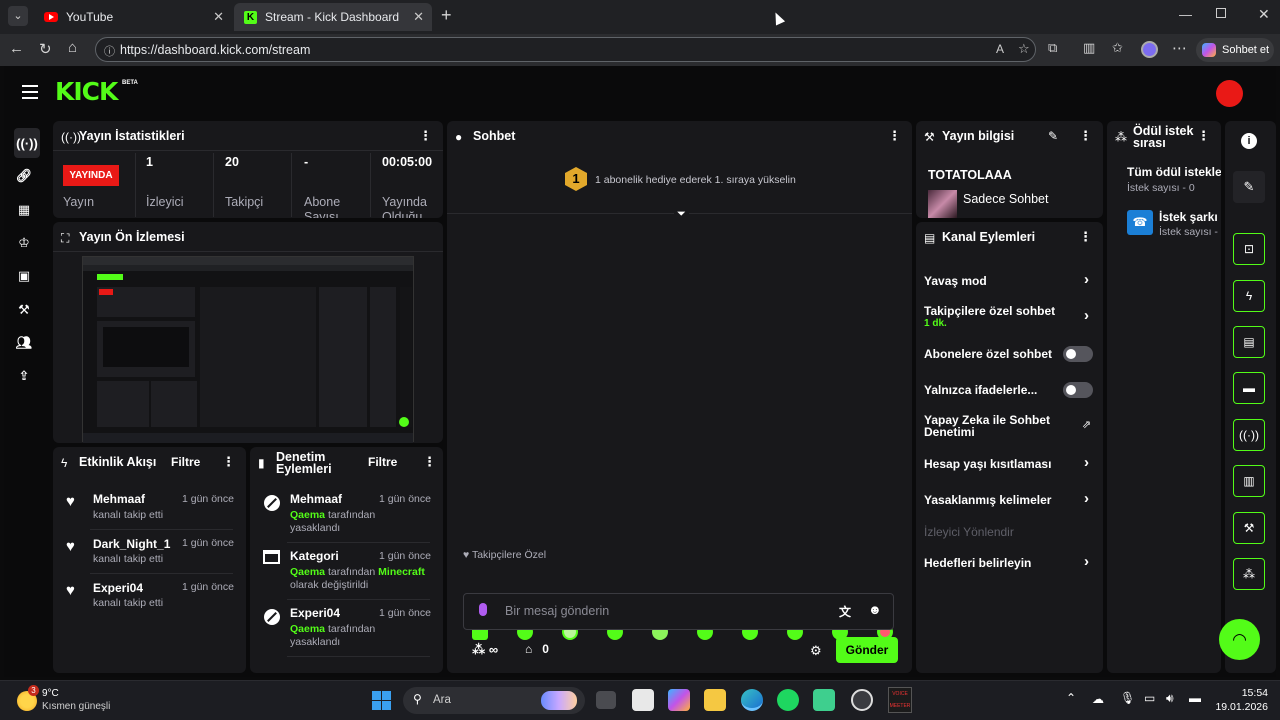 The height and width of the screenshot is (720, 1280). I want to click on panel-title: Ödül istek sırası, so click(1163, 137).